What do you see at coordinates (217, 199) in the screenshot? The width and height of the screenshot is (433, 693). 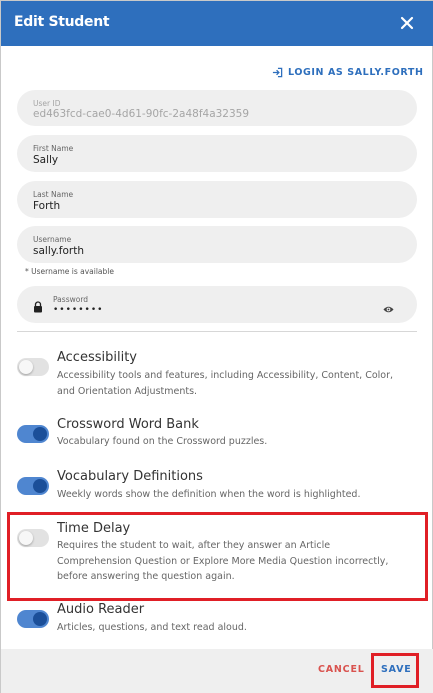 I see `last-name-field: Last Name Forth` at bounding box center [217, 199].